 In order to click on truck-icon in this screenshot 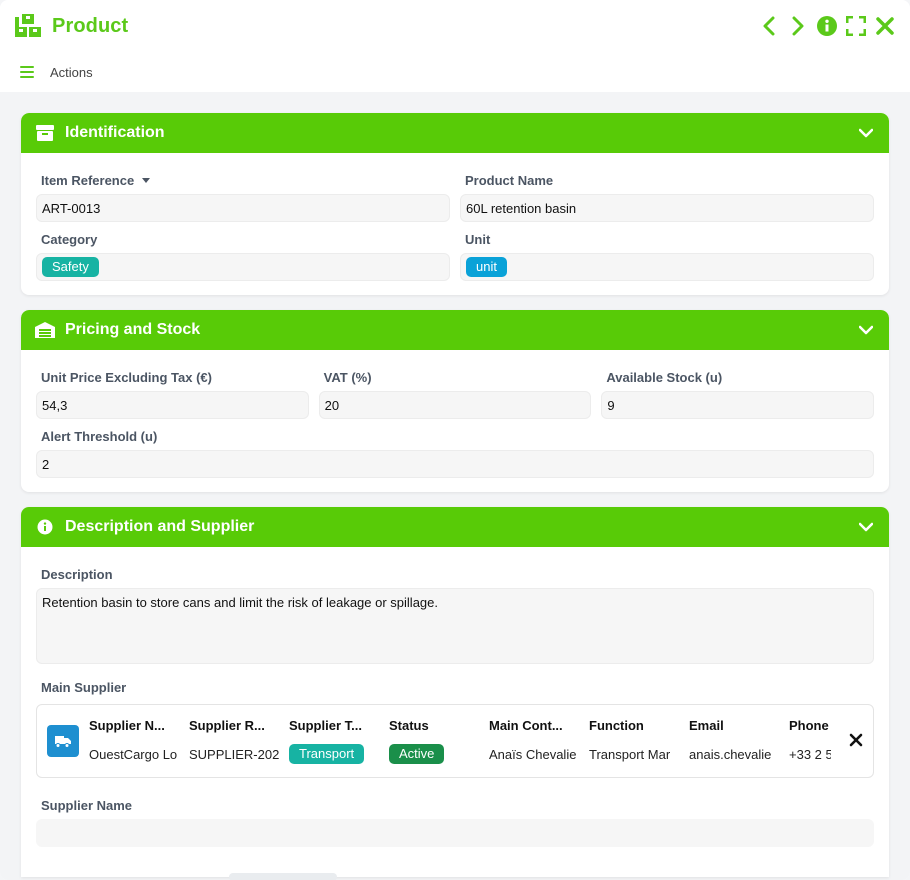, I will do `click(63, 741)`.